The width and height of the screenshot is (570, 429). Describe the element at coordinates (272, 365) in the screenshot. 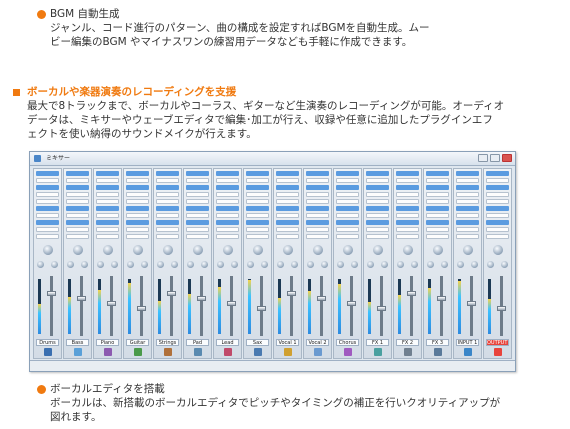

I see `mixer-statusbar` at that location.